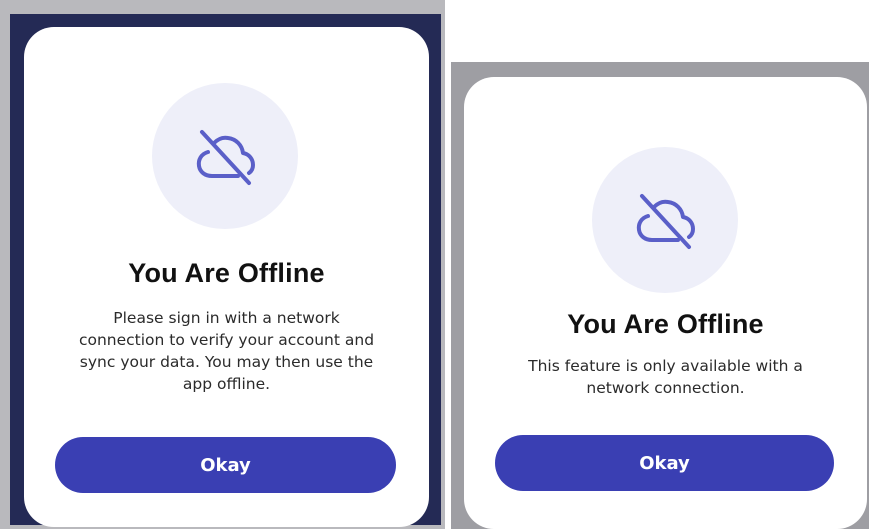  I want to click on message-line: This feature is only available with a, so click(665, 366).